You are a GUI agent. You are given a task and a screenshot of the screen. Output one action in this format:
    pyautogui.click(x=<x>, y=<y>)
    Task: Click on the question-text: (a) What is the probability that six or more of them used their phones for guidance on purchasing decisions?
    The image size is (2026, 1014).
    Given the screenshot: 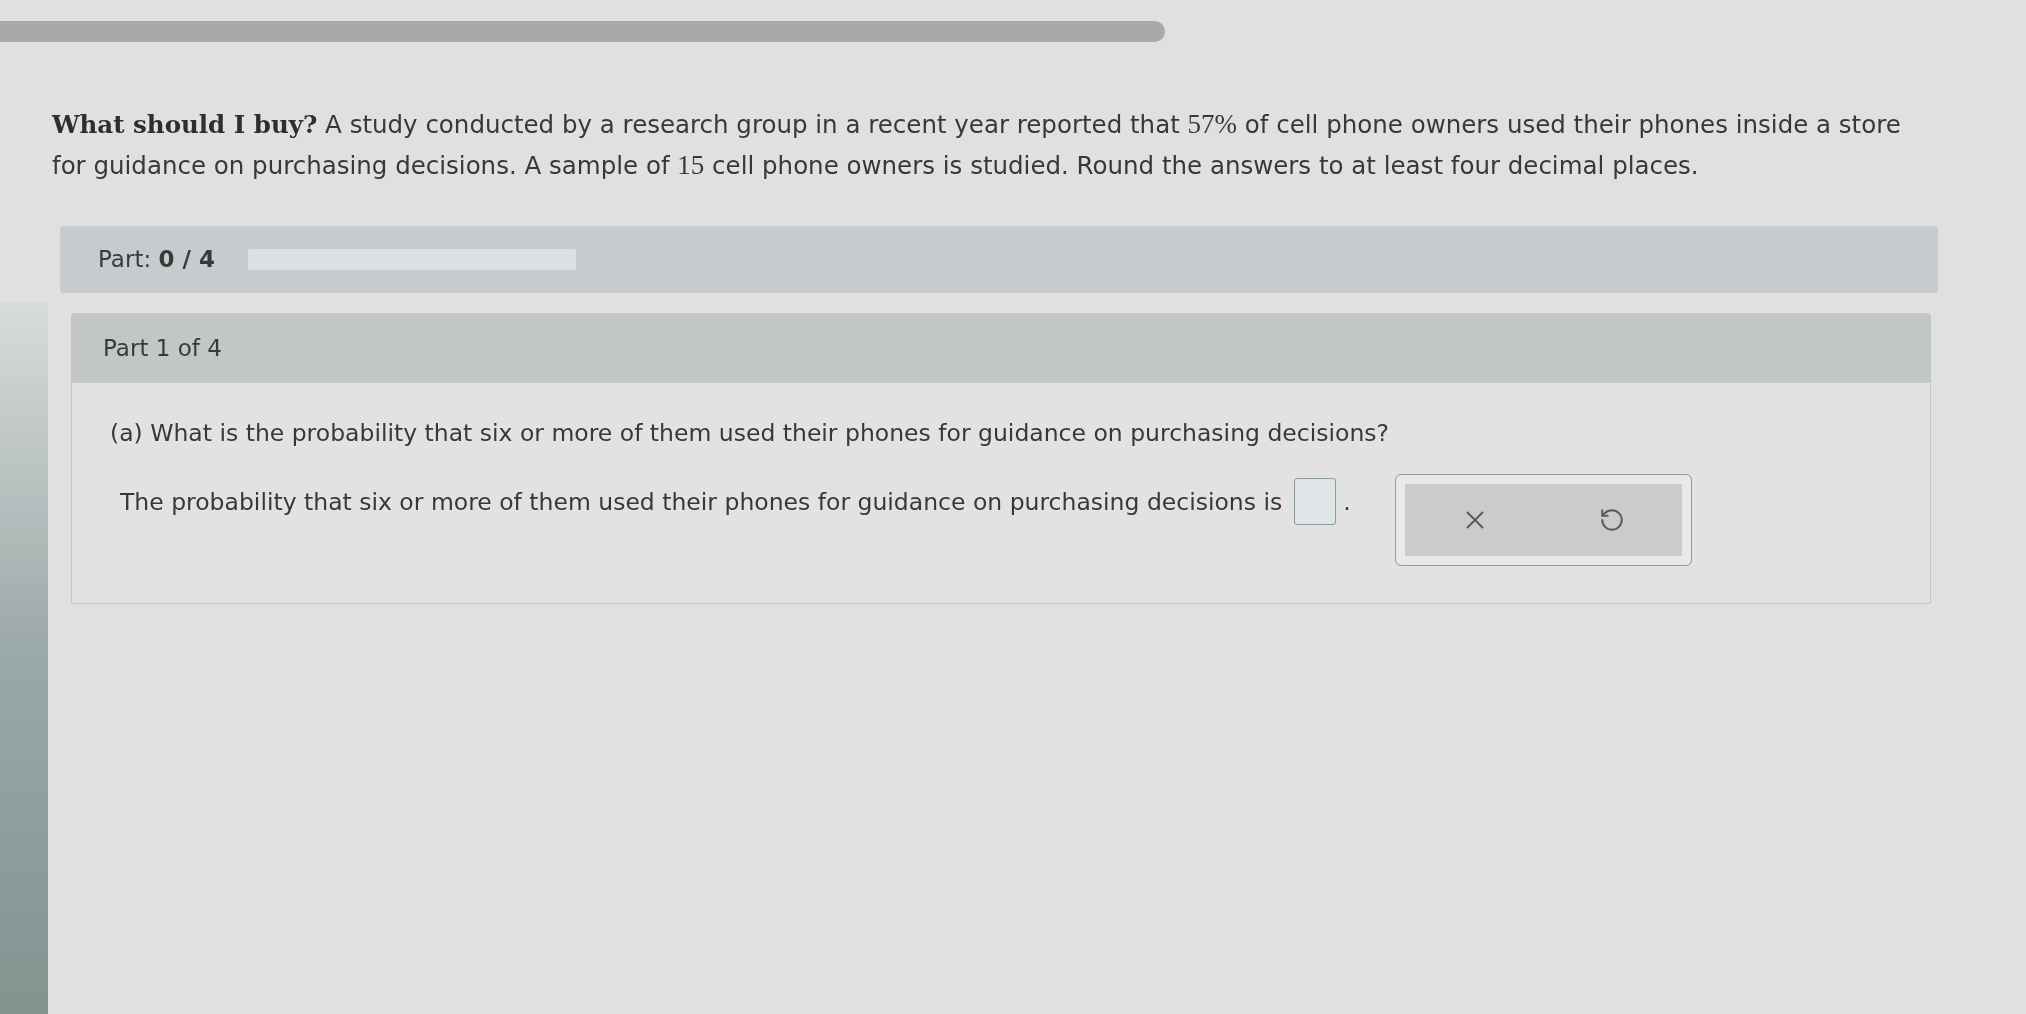 What is the action you would take?
    pyautogui.click(x=750, y=433)
    